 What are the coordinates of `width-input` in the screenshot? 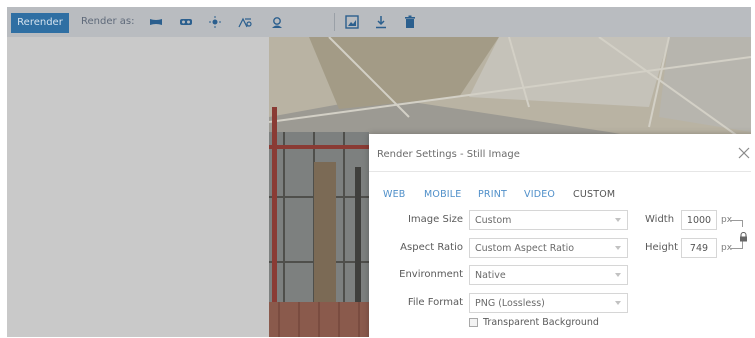 It's located at (699, 220).